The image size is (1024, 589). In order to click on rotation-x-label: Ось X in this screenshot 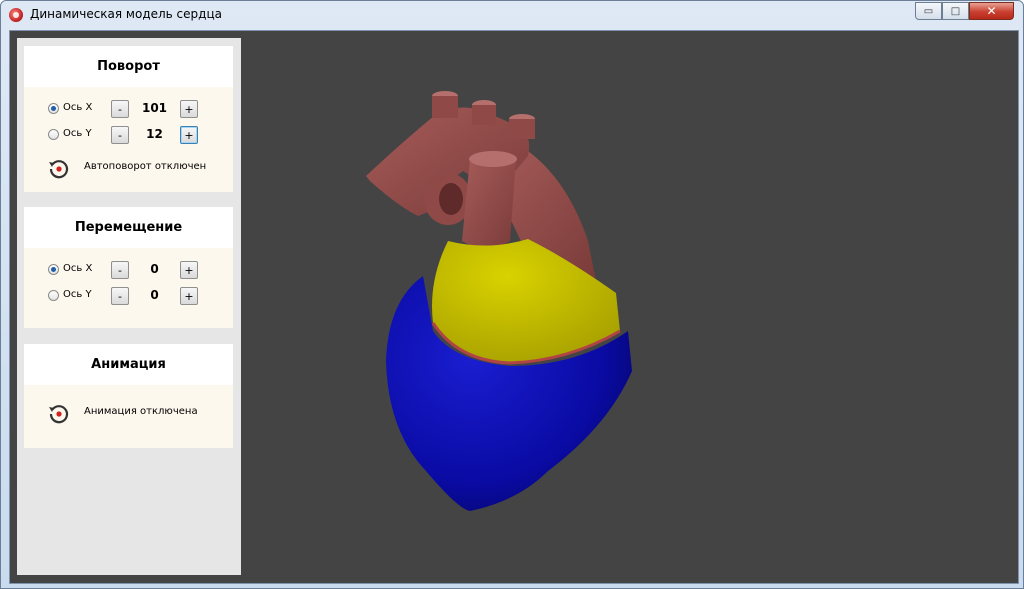, I will do `click(77, 107)`.